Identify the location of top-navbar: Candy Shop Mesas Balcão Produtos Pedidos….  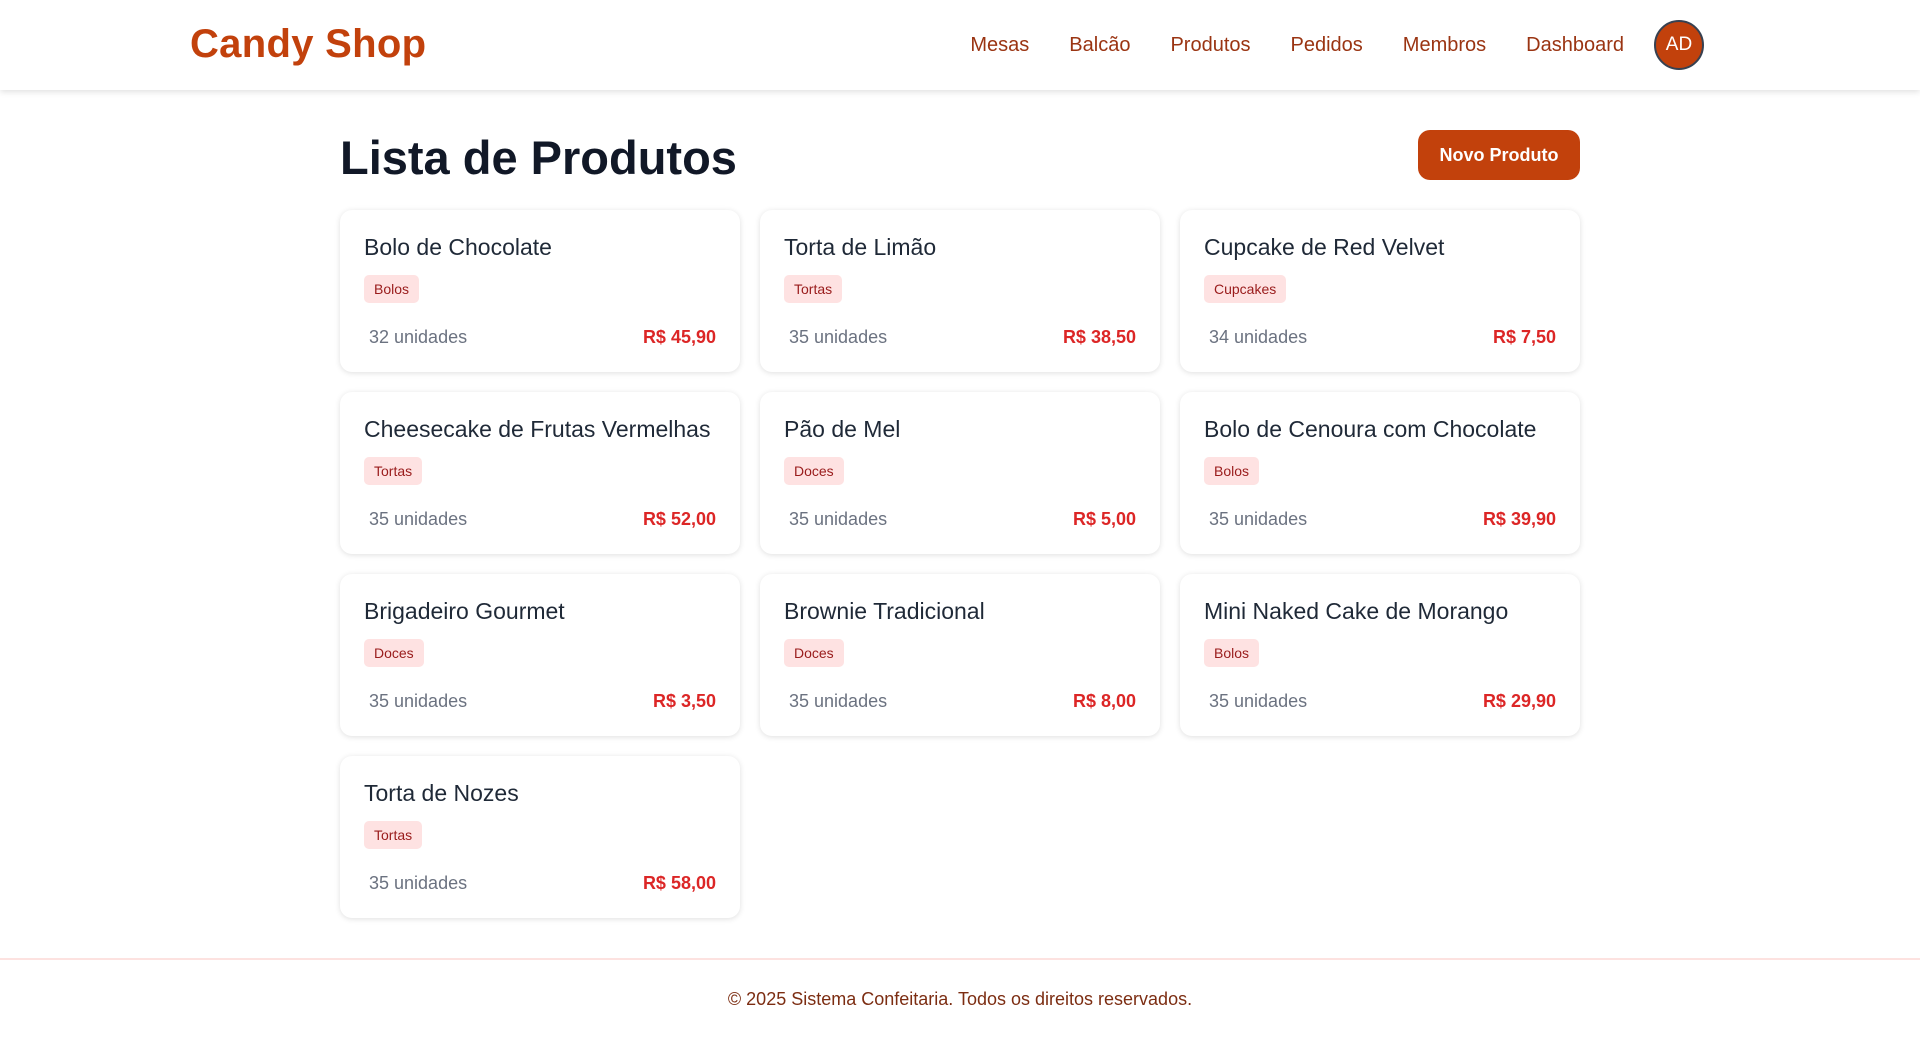
(960, 45).